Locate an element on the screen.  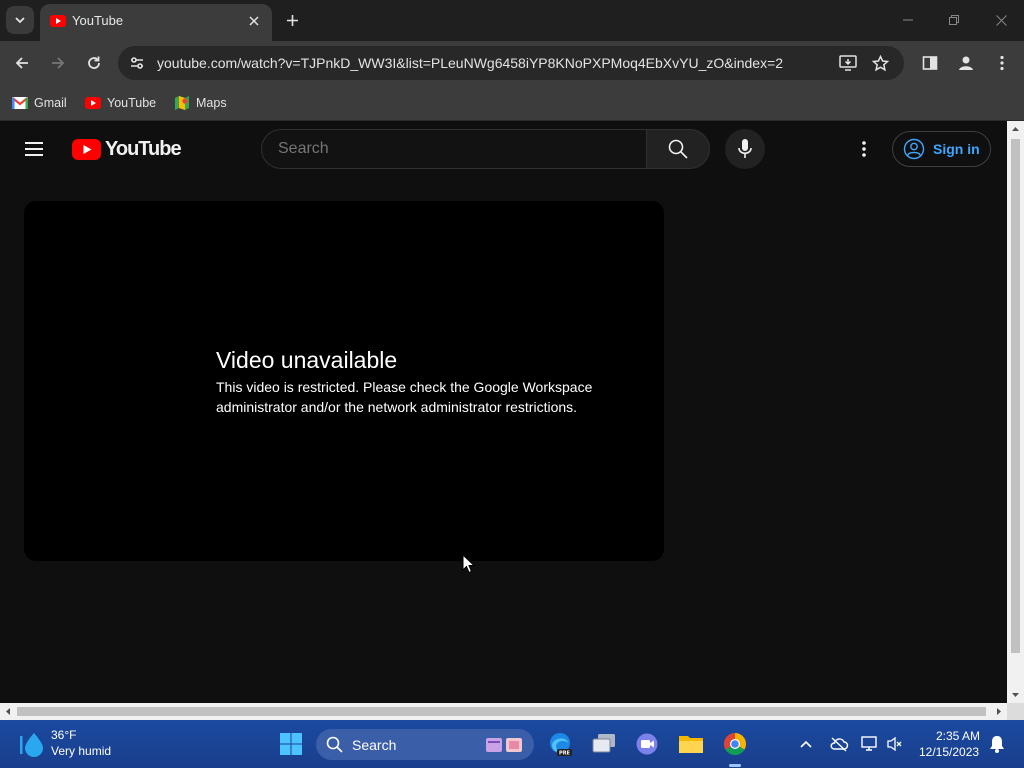
bookmark-label: Maps is located at coordinates (211, 103).